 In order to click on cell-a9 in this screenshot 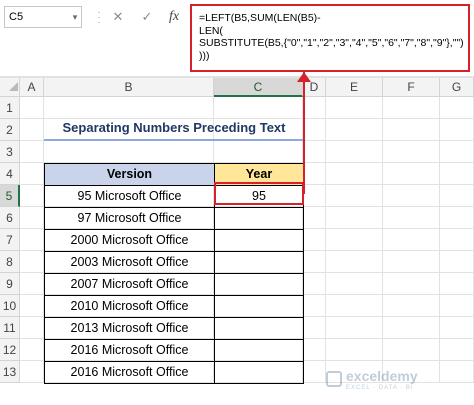, I will do `click(32, 284)`.